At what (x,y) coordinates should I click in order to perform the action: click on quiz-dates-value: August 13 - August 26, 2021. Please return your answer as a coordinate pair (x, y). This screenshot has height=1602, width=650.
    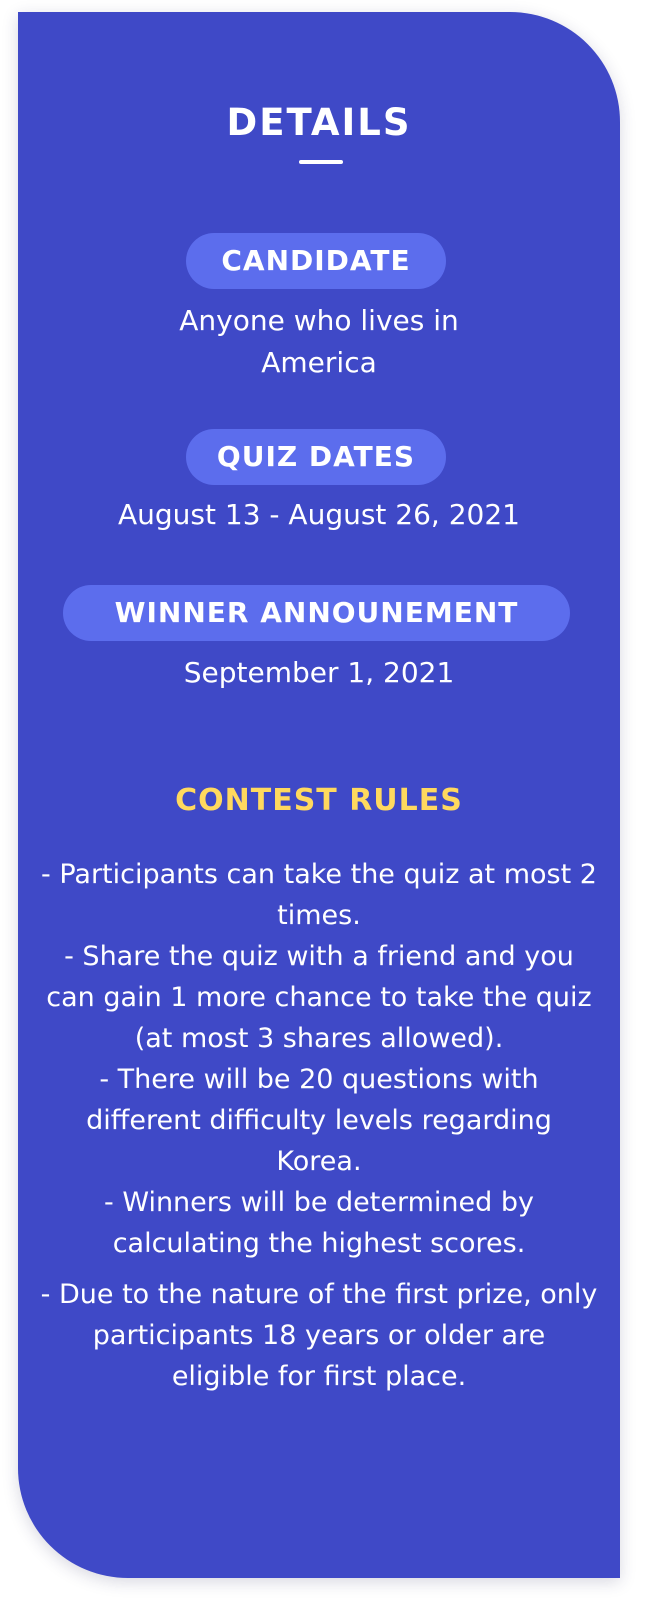
    Looking at the image, I should click on (319, 514).